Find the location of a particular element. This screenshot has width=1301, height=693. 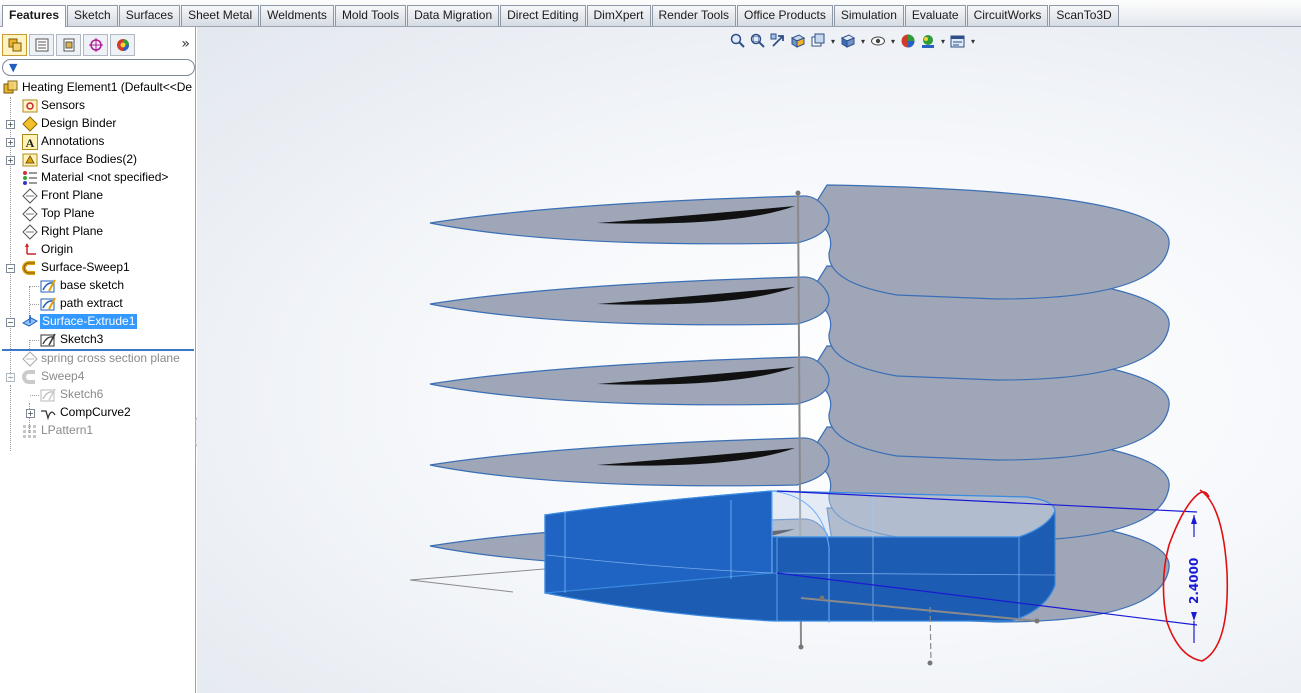

extruded-surface-icon is located at coordinates (30, 322).